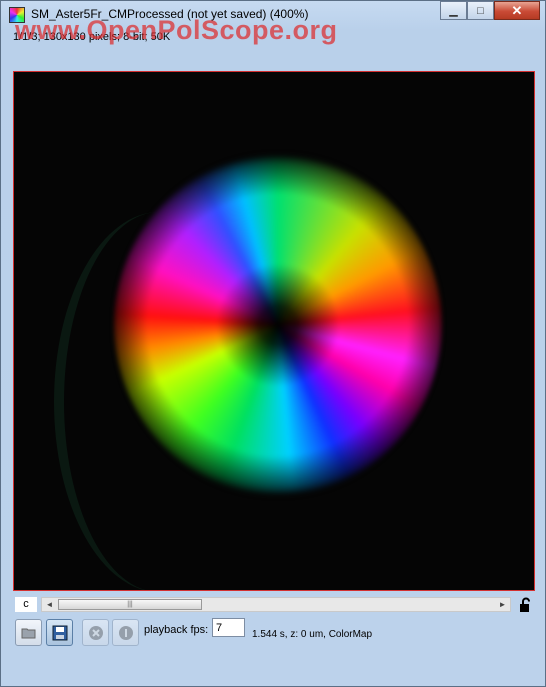 The height and width of the screenshot is (687, 546). What do you see at coordinates (92, 37) in the screenshot?
I see `image-info-line: 1/1/3; 130x130 pixels; 8-bit; 50K` at bounding box center [92, 37].